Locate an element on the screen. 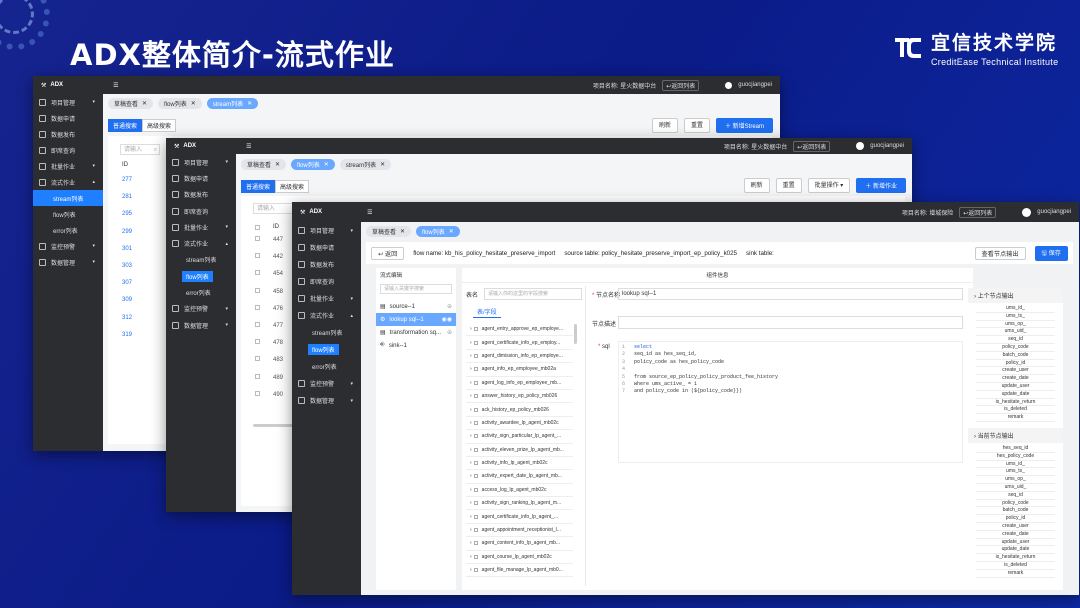  table-row-id: 319 is located at coordinates (127, 335).